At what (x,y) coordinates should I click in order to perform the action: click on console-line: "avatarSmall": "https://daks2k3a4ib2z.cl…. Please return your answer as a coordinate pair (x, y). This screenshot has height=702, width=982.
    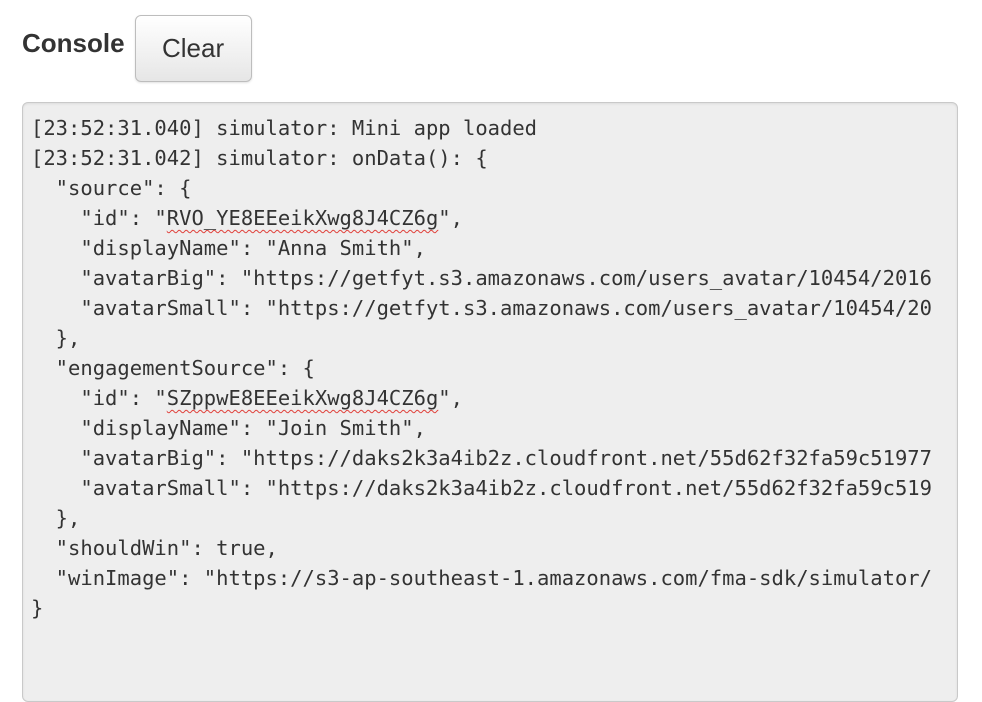
    Looking at the image, I should click on (481, 488).